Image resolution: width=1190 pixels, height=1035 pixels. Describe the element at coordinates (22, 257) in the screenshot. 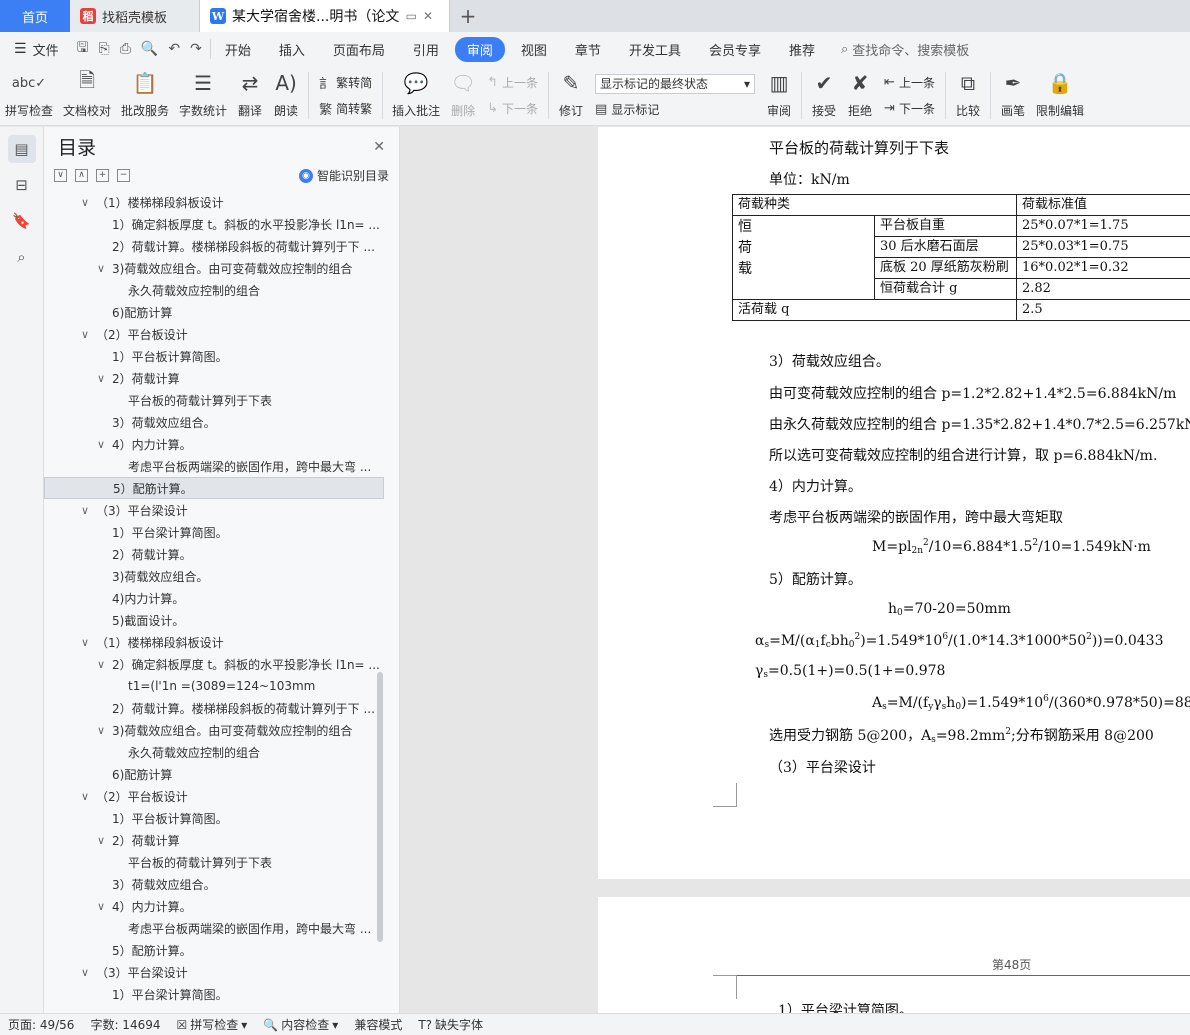

I see `search-panel-icon: ⌕` at that location.